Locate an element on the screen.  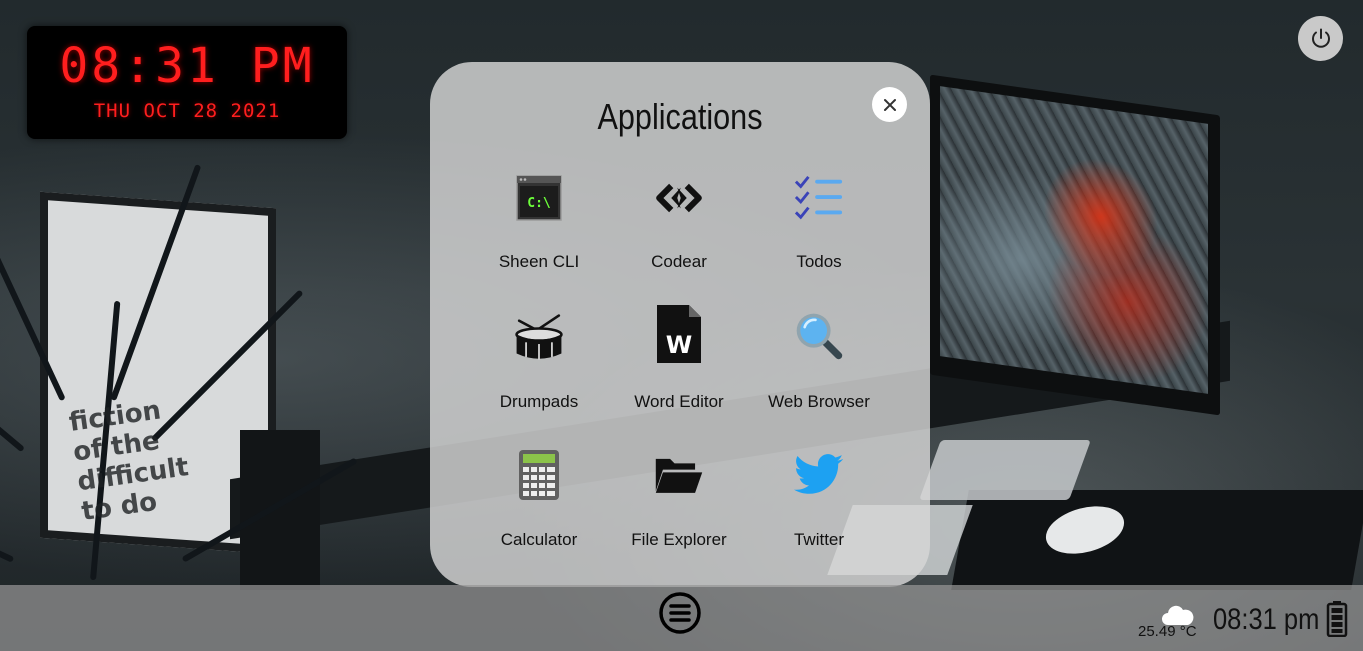
menu-icon is located at coordinates (680, 613).